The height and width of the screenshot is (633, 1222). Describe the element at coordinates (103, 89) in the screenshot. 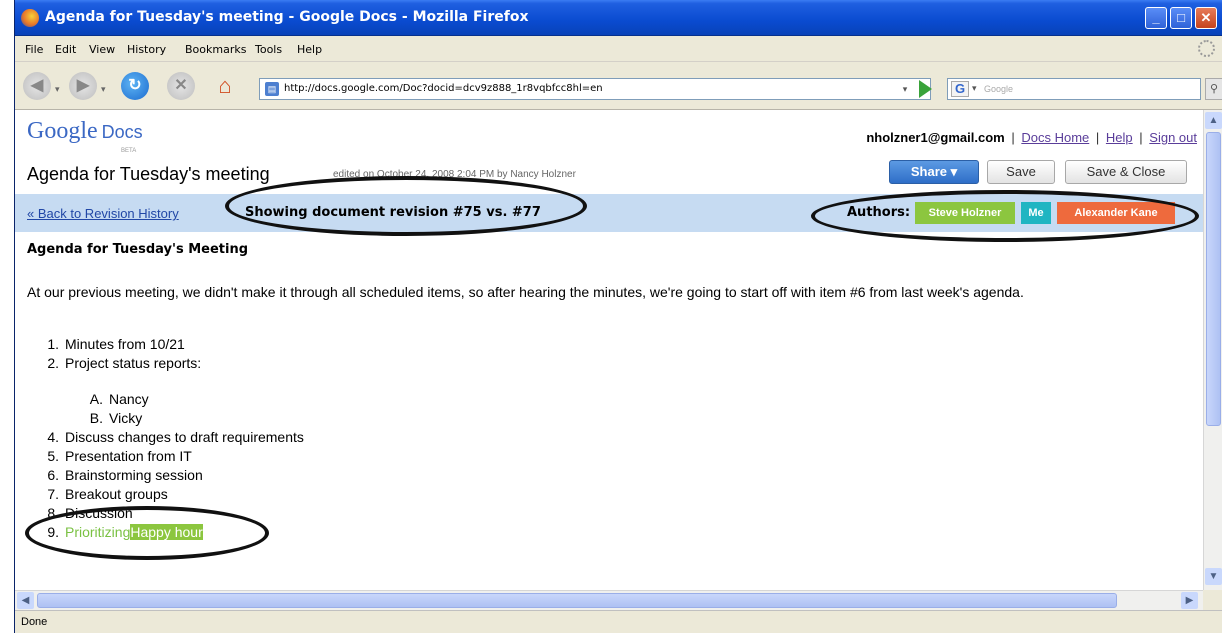

I see `forward-dropdown-icon: ▾` at that location.